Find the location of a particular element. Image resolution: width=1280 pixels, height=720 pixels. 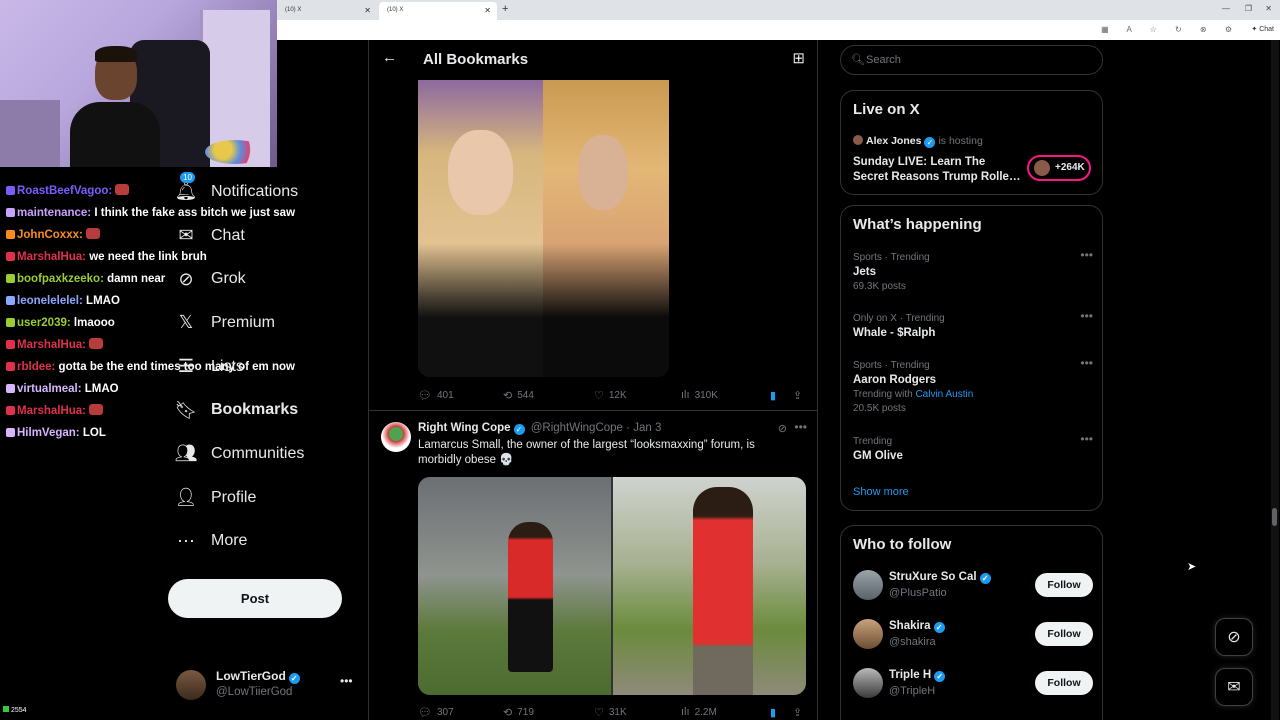

nav-notifications: 🔔︎ 10 Notifications is located at coordinates (268, 192).